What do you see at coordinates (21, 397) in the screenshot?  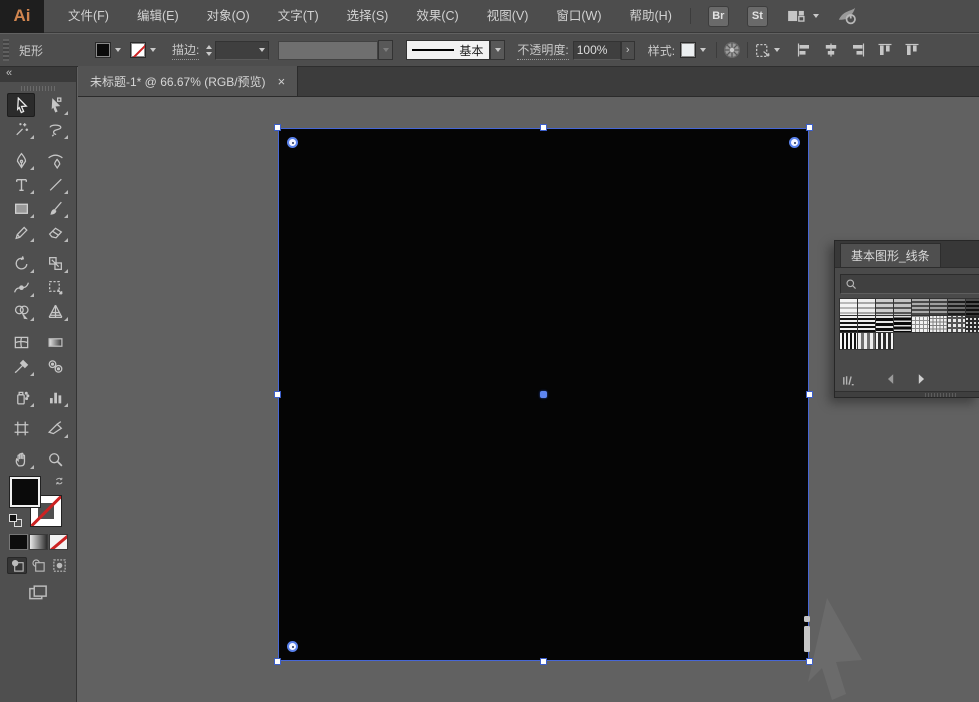 I see `symbol-sprayer-tool` at bounding box center [21, 397].